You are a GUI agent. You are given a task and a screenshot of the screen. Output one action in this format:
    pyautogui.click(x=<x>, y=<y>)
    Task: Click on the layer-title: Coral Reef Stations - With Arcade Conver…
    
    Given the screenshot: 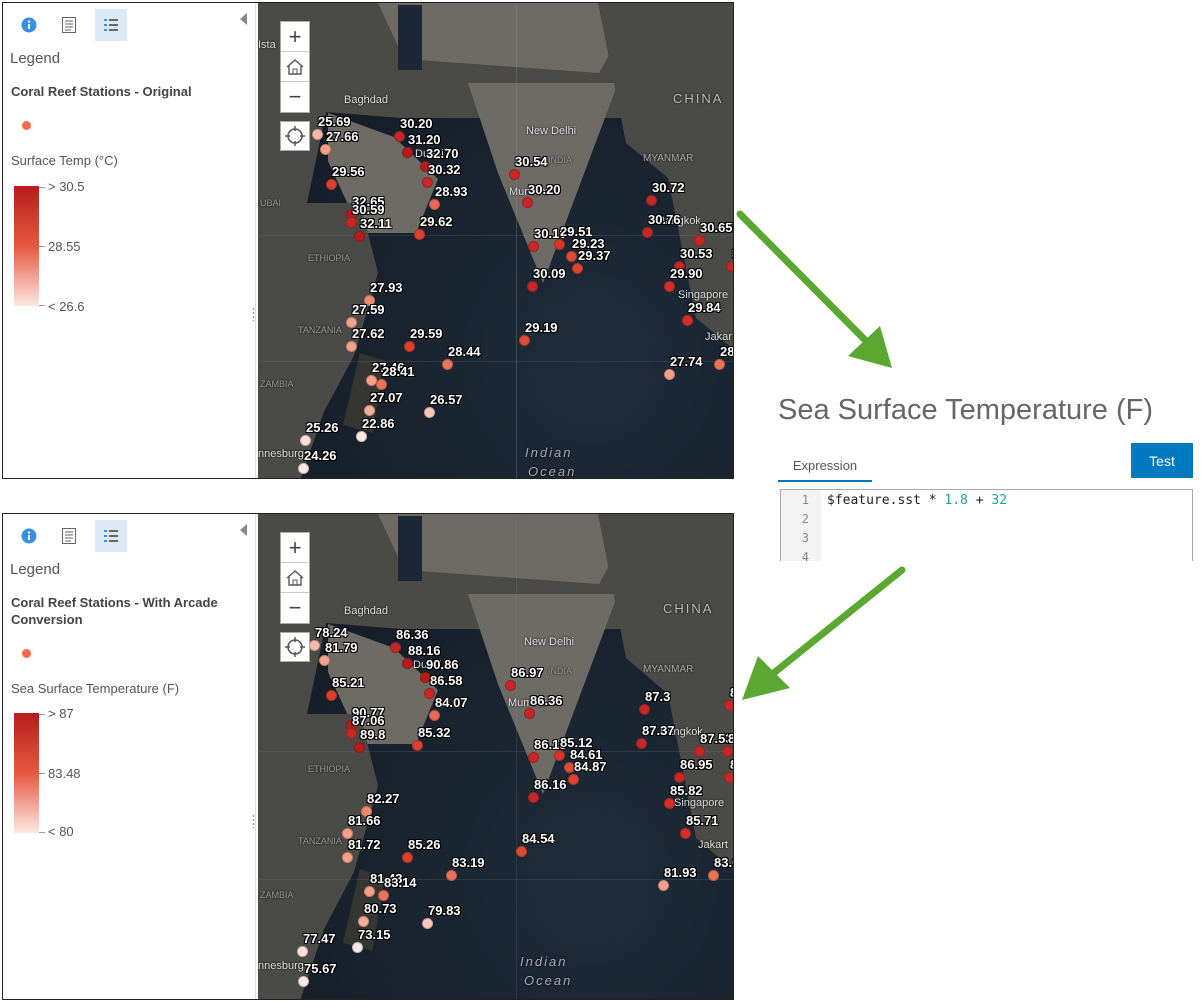 What is the action you would take?
    pyautogui.click(x=114, y=611)
    